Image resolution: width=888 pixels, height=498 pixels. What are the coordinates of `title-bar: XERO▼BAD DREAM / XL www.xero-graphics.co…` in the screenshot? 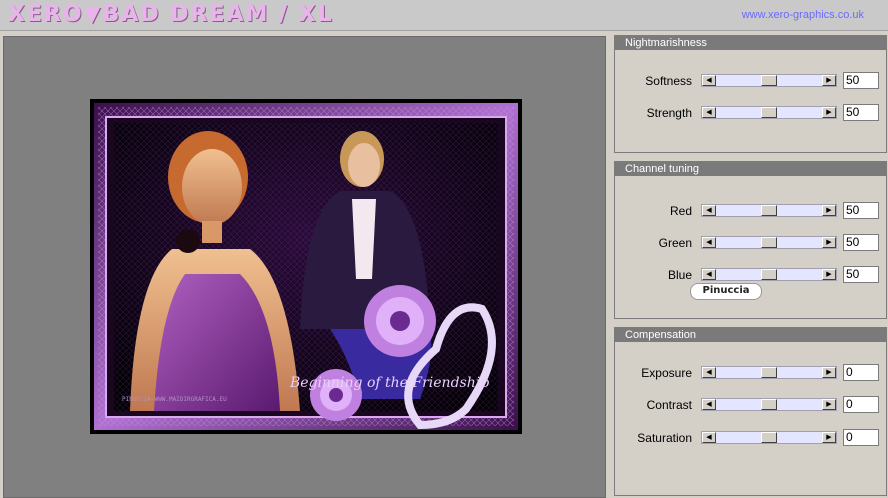 It's located at (444, 15).